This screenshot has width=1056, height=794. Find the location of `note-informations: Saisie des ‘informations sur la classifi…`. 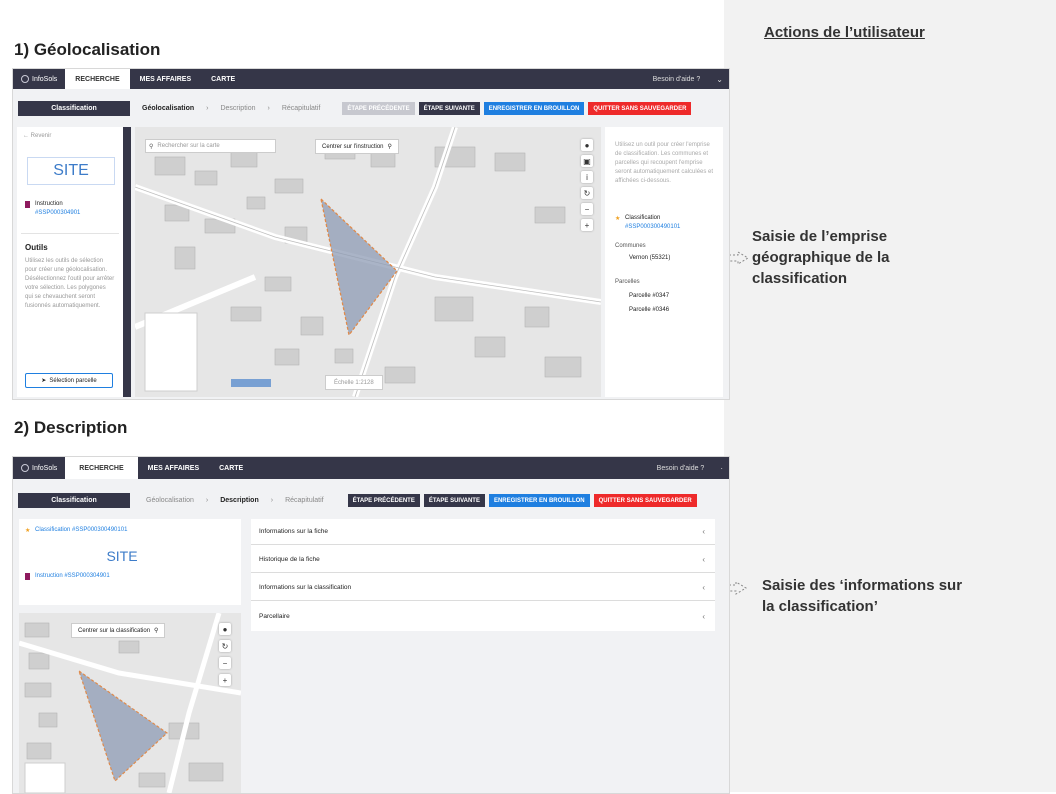

note-informations: Saisie des ‘informations sur la classifi… is located at coordinates (862, 596).